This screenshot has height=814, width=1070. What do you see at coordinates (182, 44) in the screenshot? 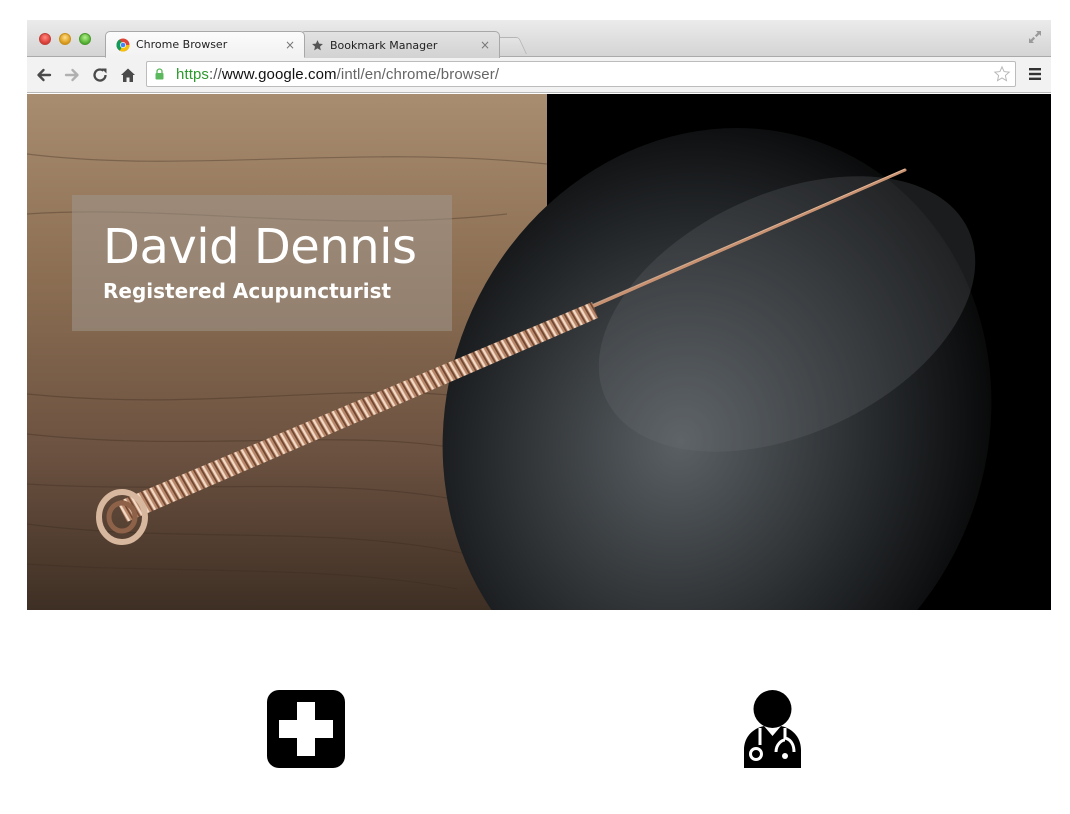
I see `tab-label: Chrome Browser` at bounding box center [182, 44].